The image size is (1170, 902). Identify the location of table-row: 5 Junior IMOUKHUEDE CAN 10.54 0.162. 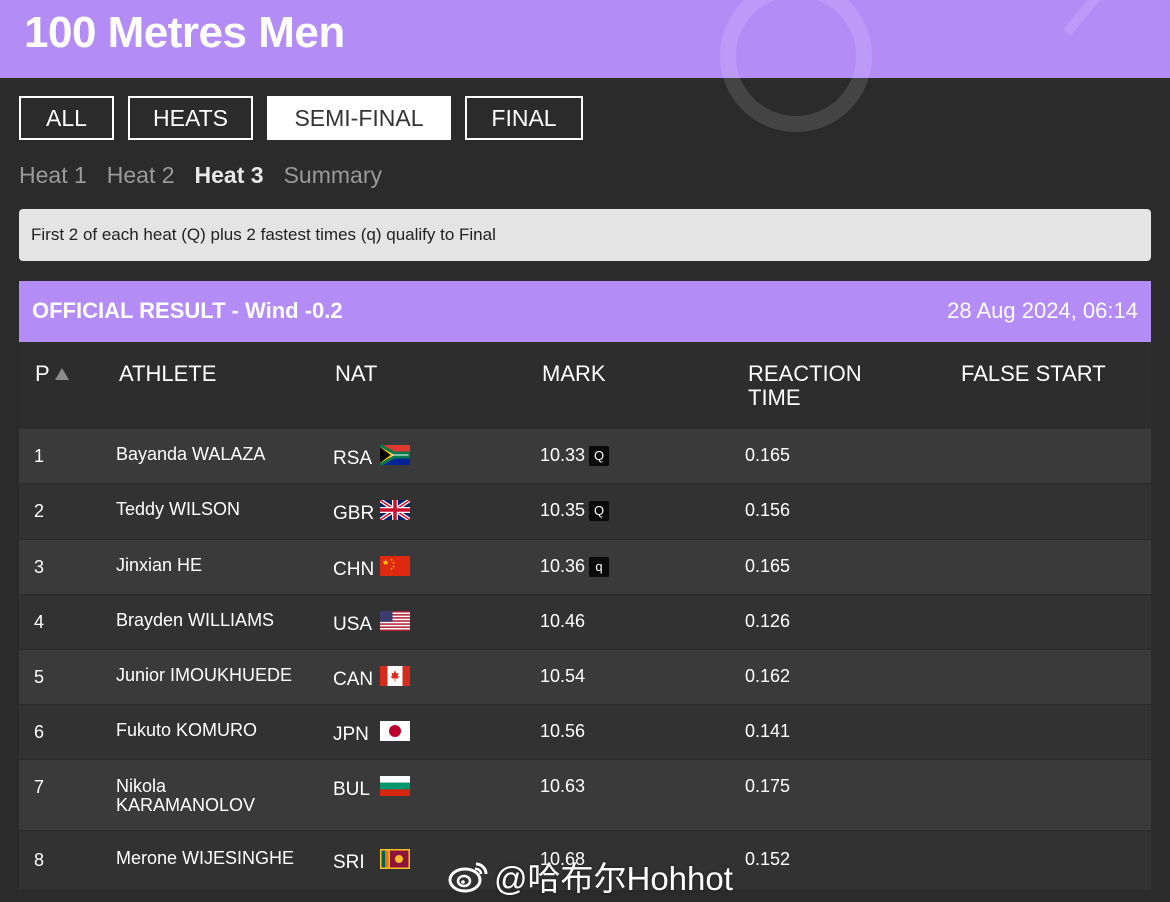
(585, 677).